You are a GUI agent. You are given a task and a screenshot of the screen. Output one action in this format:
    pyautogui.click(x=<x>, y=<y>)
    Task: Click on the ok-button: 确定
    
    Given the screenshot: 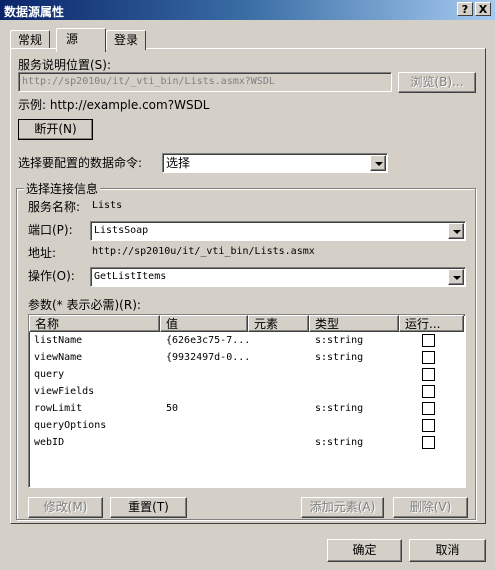 What is the action you would take?
    pyautogui.click(x=364, y=550)
    